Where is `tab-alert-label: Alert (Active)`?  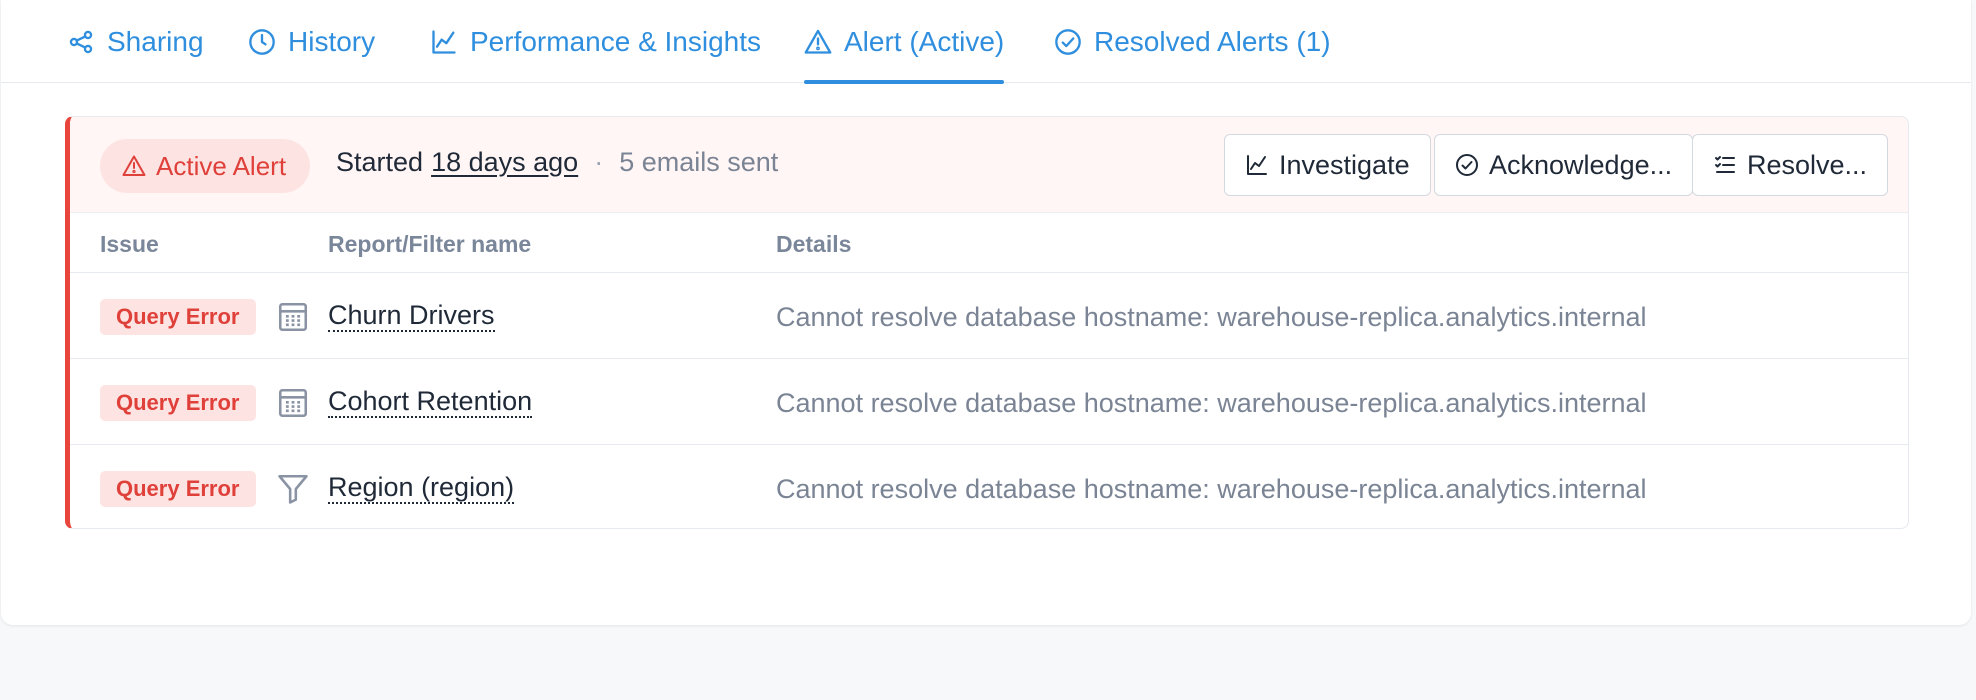
tab-alert-label: Alert (Active) is located at coordinates (924, 41).